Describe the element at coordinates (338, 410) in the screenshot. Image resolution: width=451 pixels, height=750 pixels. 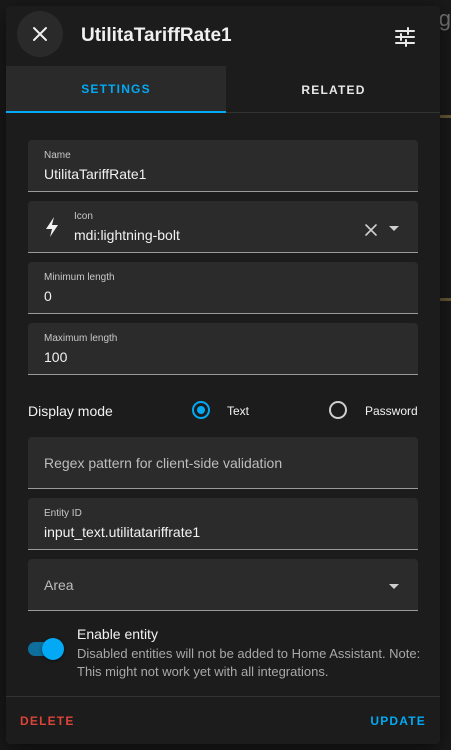
I see `radio-password` at that location.